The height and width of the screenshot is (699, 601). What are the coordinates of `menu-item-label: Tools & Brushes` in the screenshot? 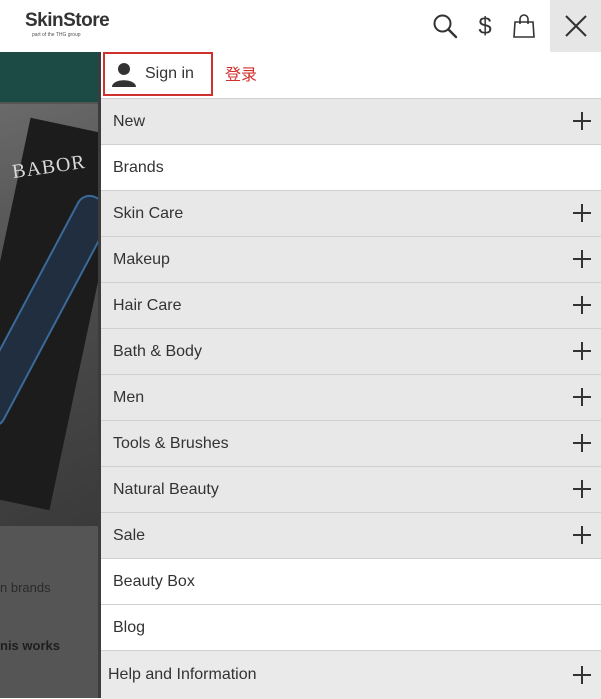 It's located at (171, 443).